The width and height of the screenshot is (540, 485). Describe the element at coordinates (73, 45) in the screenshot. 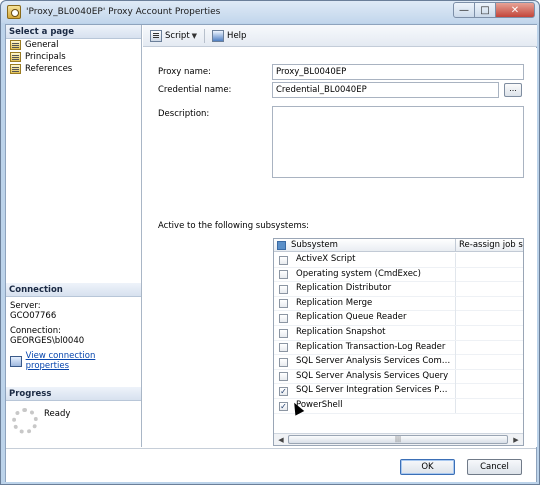

I see `page-item-general: General` at that location.